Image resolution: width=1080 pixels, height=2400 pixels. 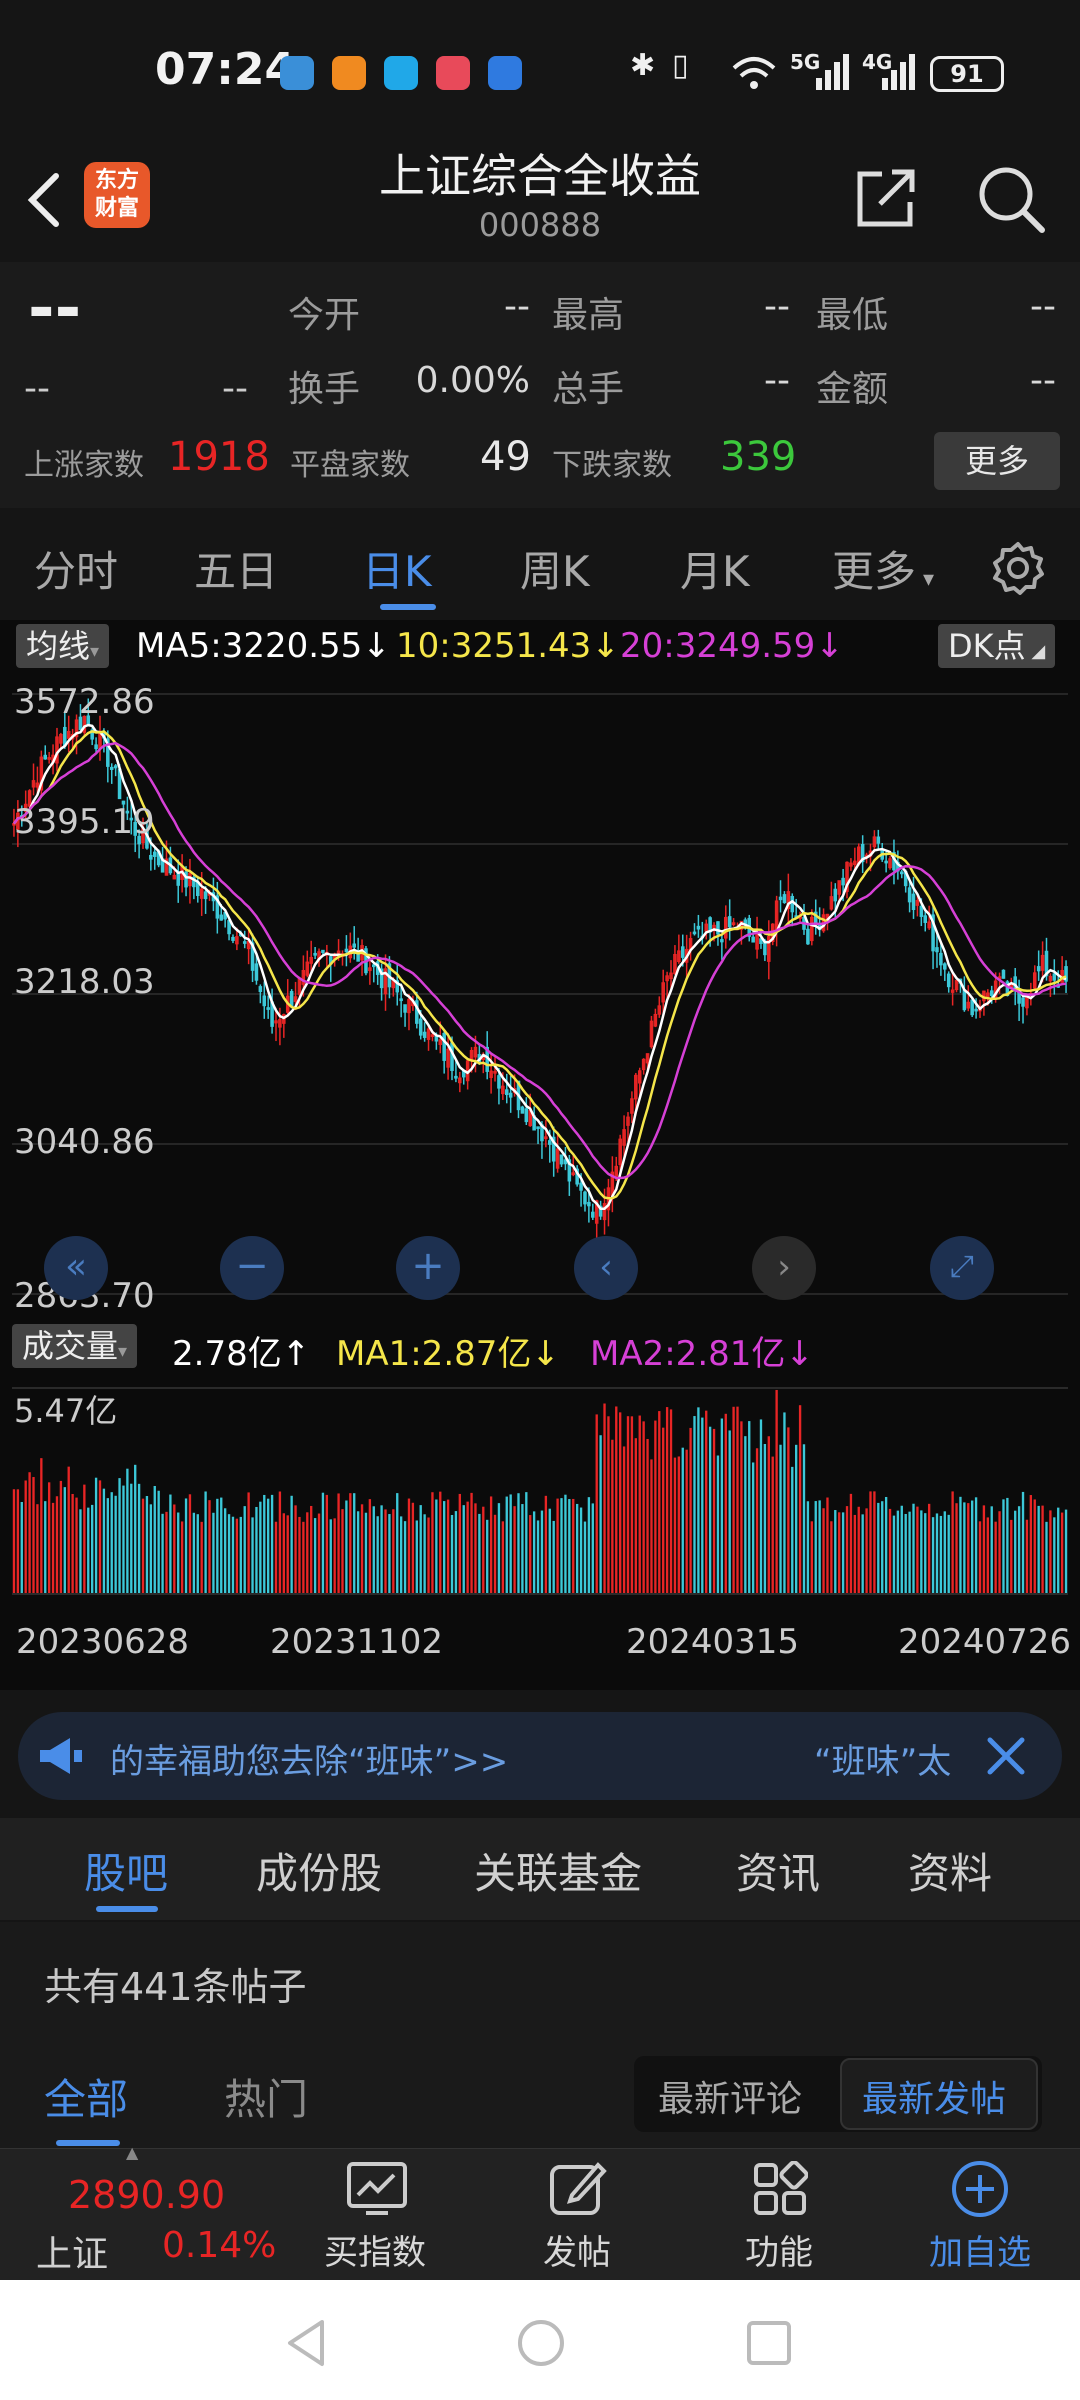 I want to click on more-quote-button: 更多, so click(x=997, y=461).